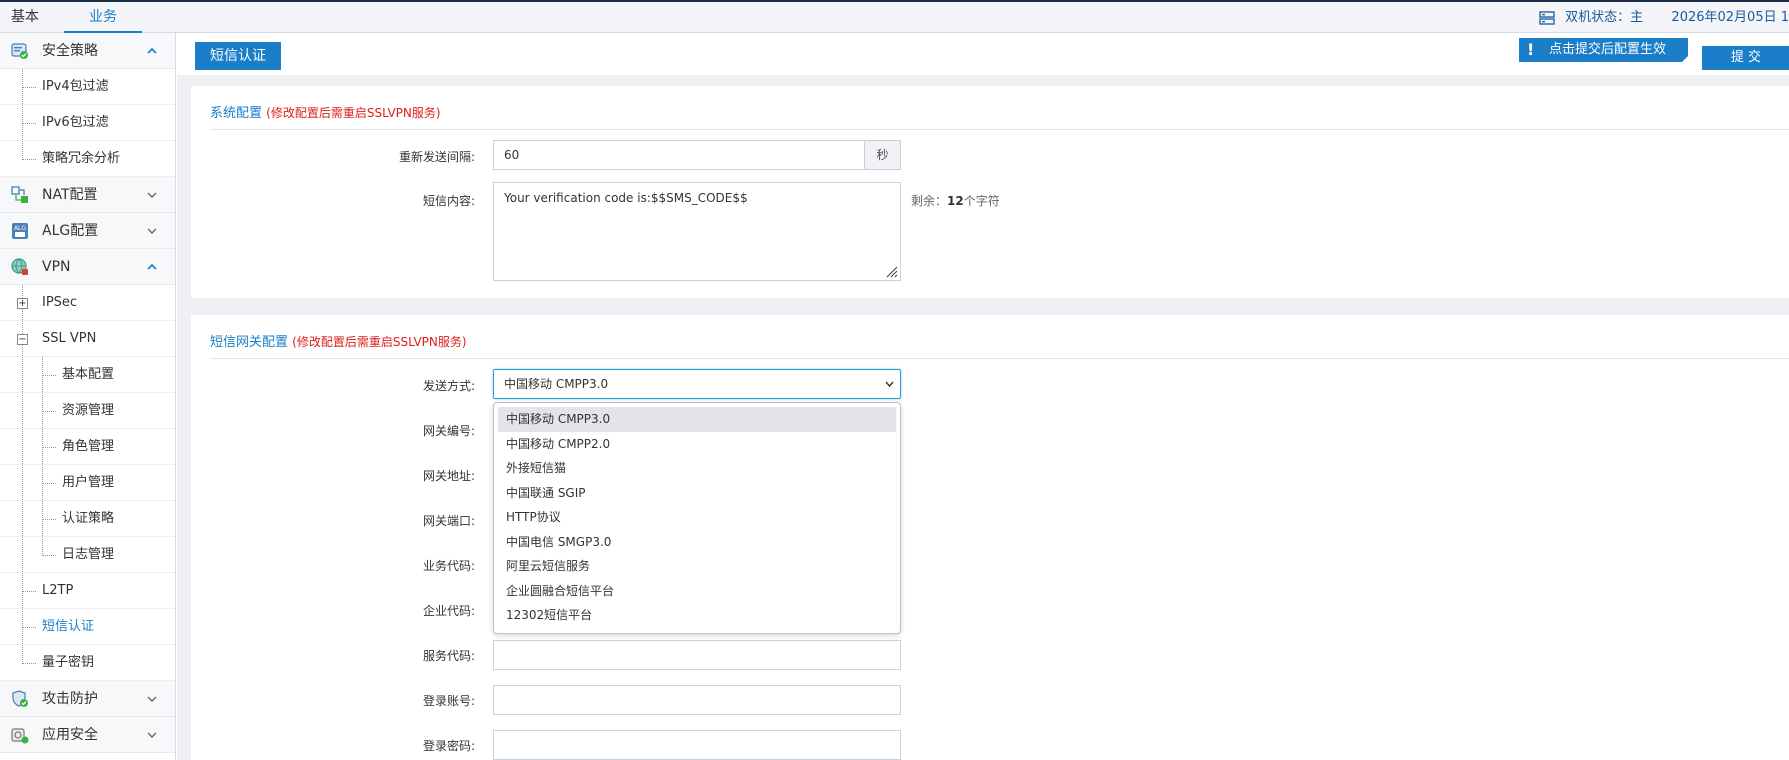  What do you see at coordinates (929, 201) in the screenshot?
I see `remaining-prefix: 剩余：` at bounding box center [929, 201].